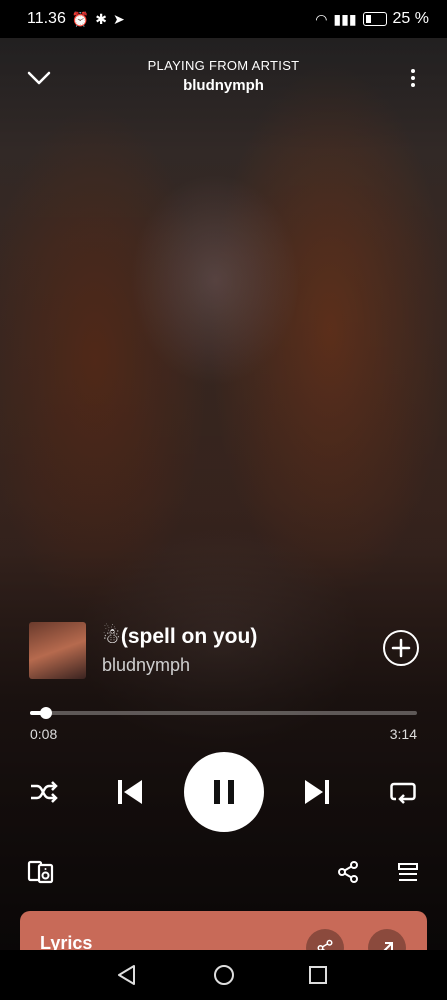 The height and width of the screenshot is (1000, 447). What do you see at coordinates (223, 65) in the screenshot?
I see `context-label: PLAYING FROM ARTIST` at bounding box center [223, 65].